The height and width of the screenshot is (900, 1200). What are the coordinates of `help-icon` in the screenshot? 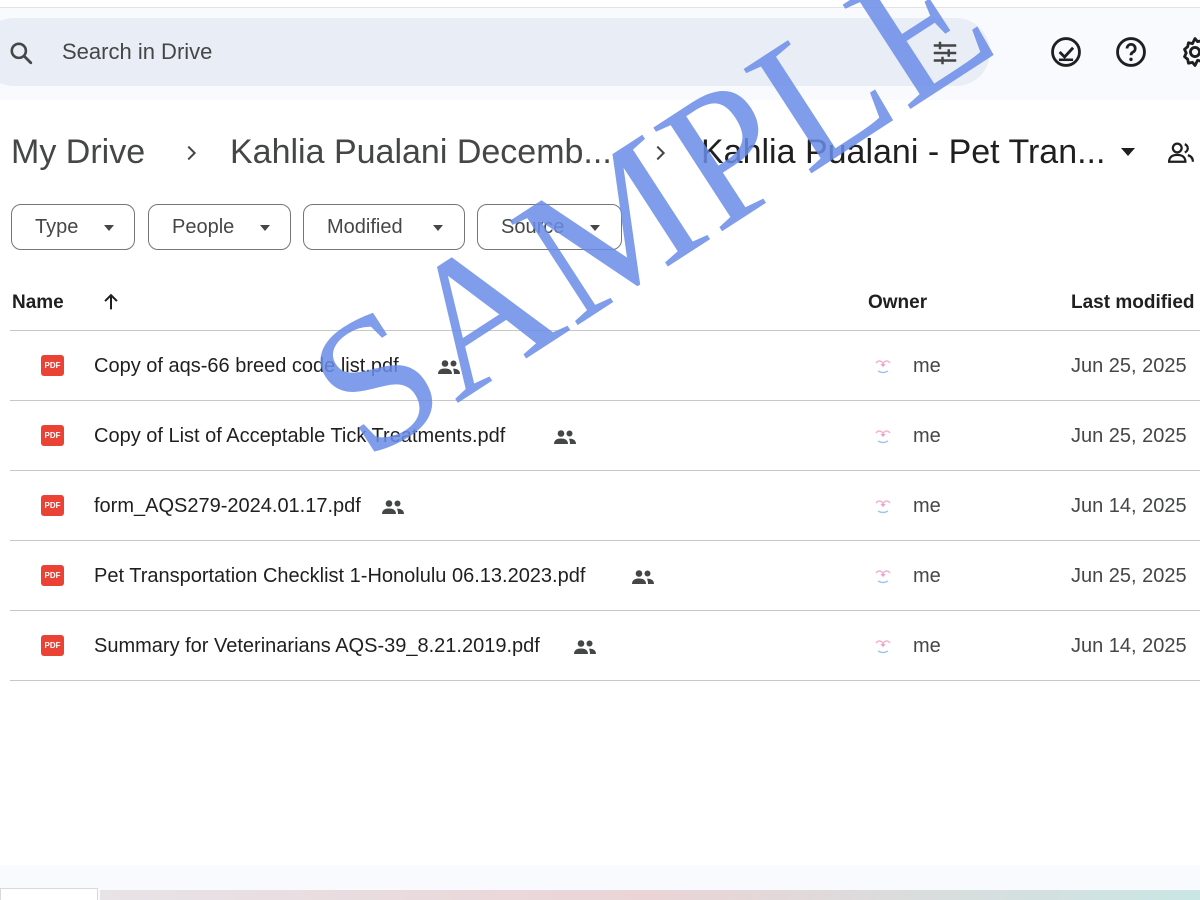 It's located at (1131, 52).